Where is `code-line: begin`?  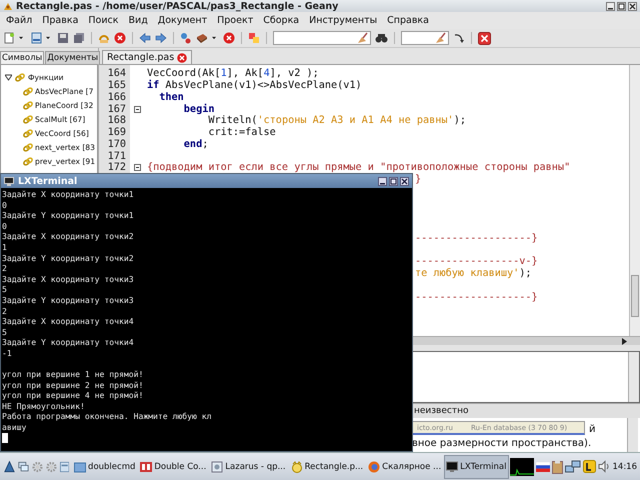
code-line: begin is located at coordinates (198, 109).